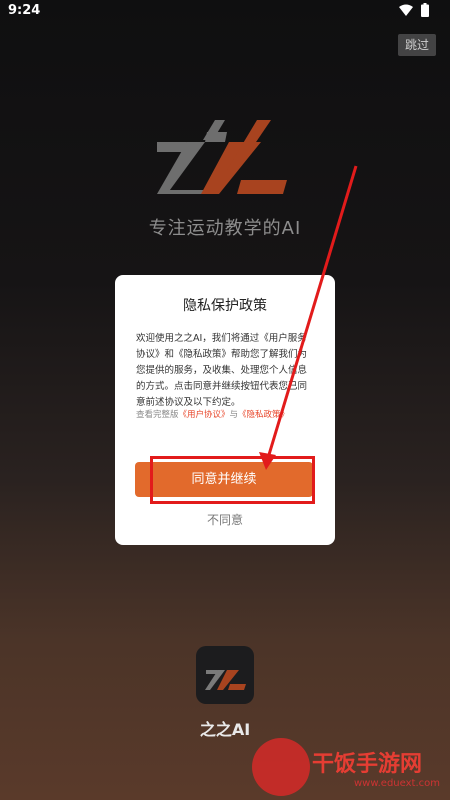  What do you see at coordinates (367, 764) in the screenshot?
I see `watermark-text: 干饭手游网` at bounding box center [367, 764].